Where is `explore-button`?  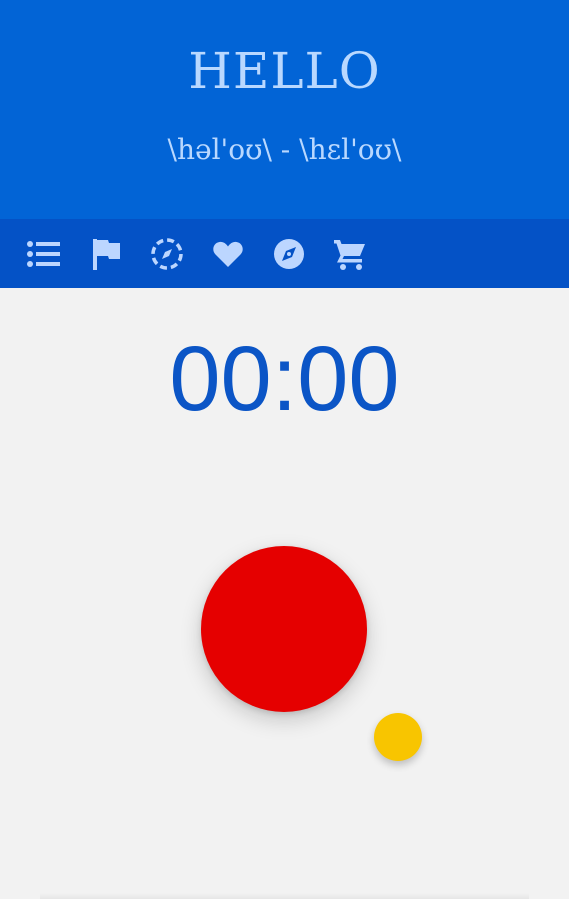
explore-button is located at coordinates (289, 254).